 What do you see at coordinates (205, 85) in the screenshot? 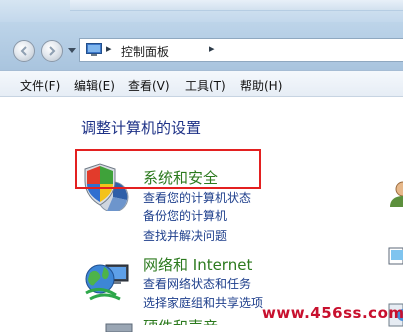
I see `menu-tools: 工具(T)` at bounding box center [205, 85].